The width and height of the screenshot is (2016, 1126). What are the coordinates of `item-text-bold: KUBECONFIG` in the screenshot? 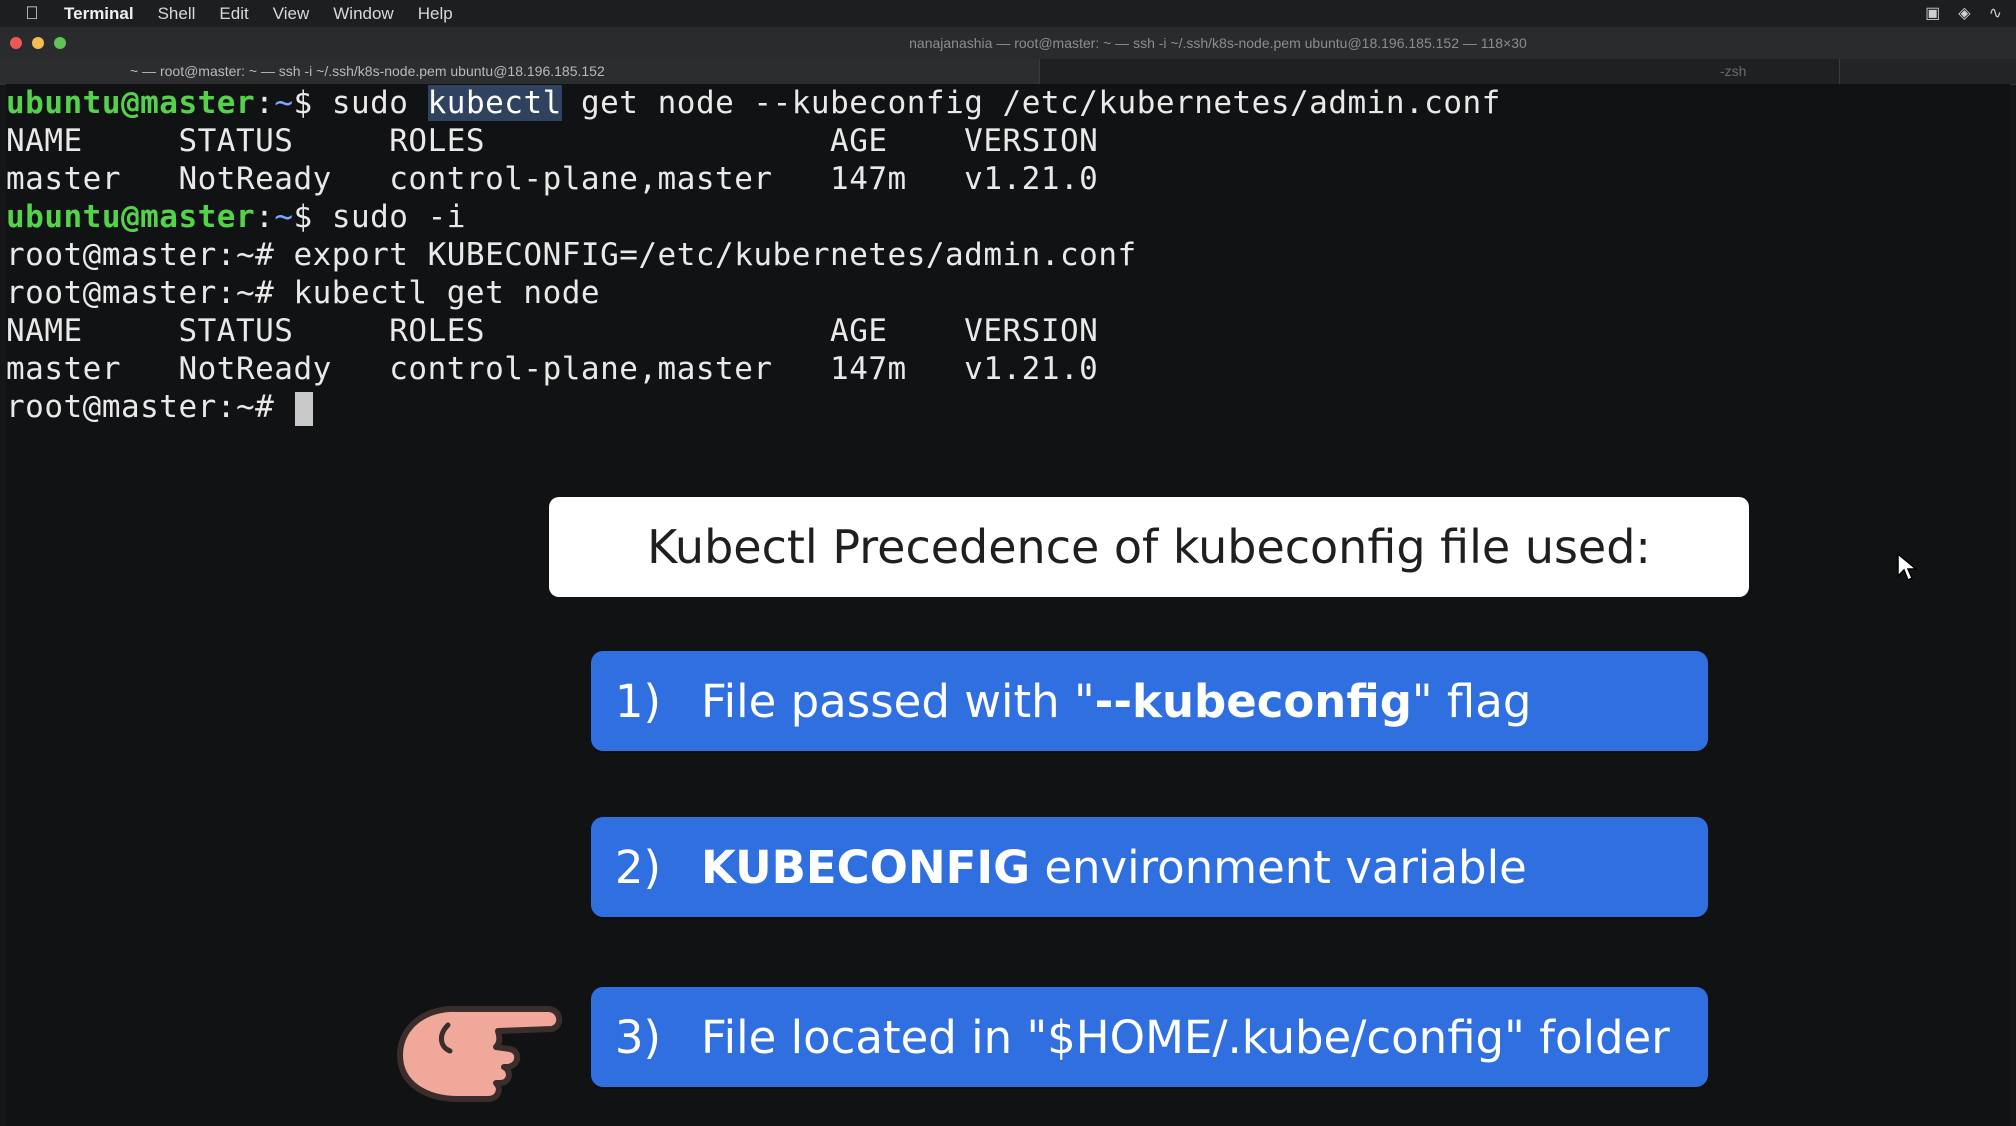 It's located at (866, 867).